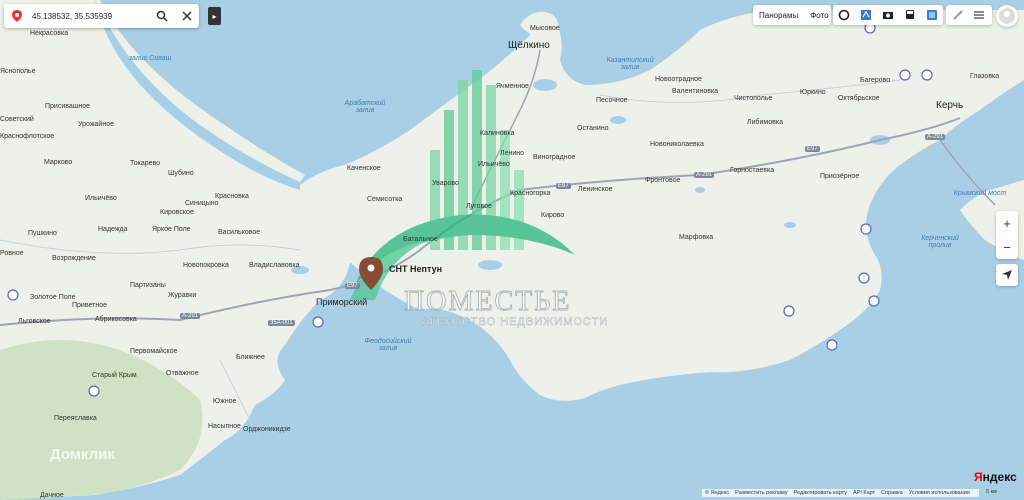  Describe the element at coordinates (1007, 16) in the screenshot. I see `profile-button` at that location.